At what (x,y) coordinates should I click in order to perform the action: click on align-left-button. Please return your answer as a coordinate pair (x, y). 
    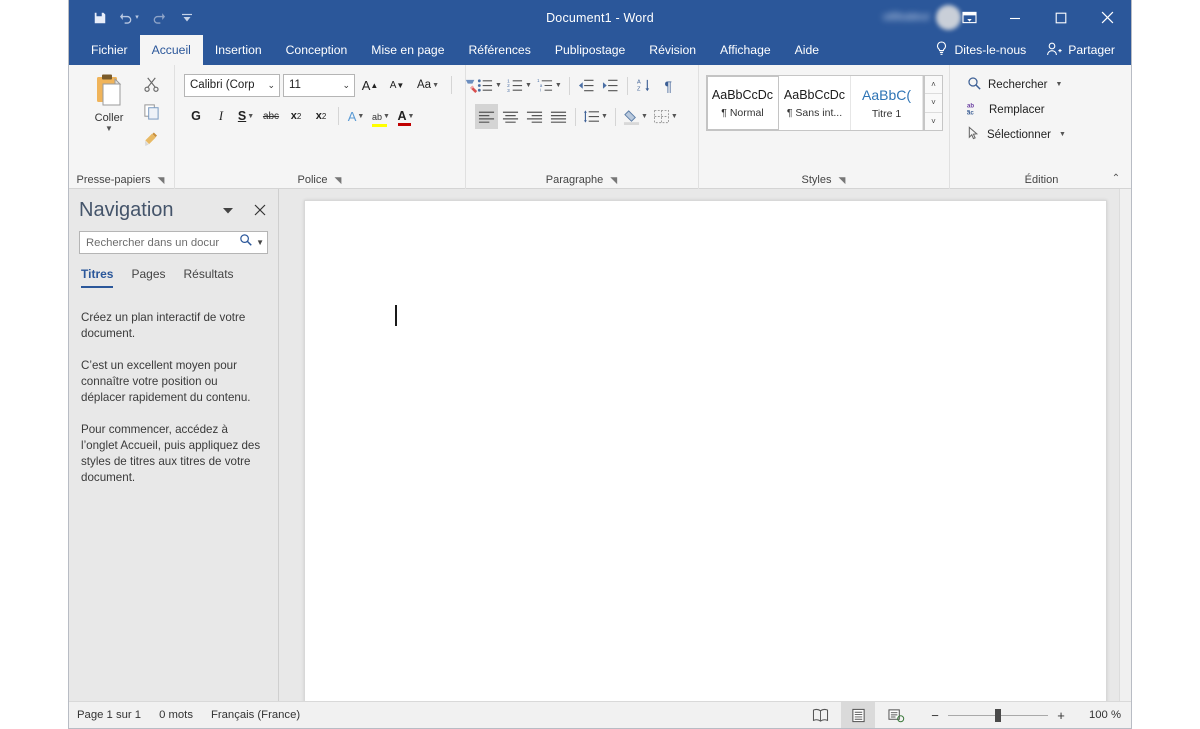
    Looking at the image, I should click on (486, 116).